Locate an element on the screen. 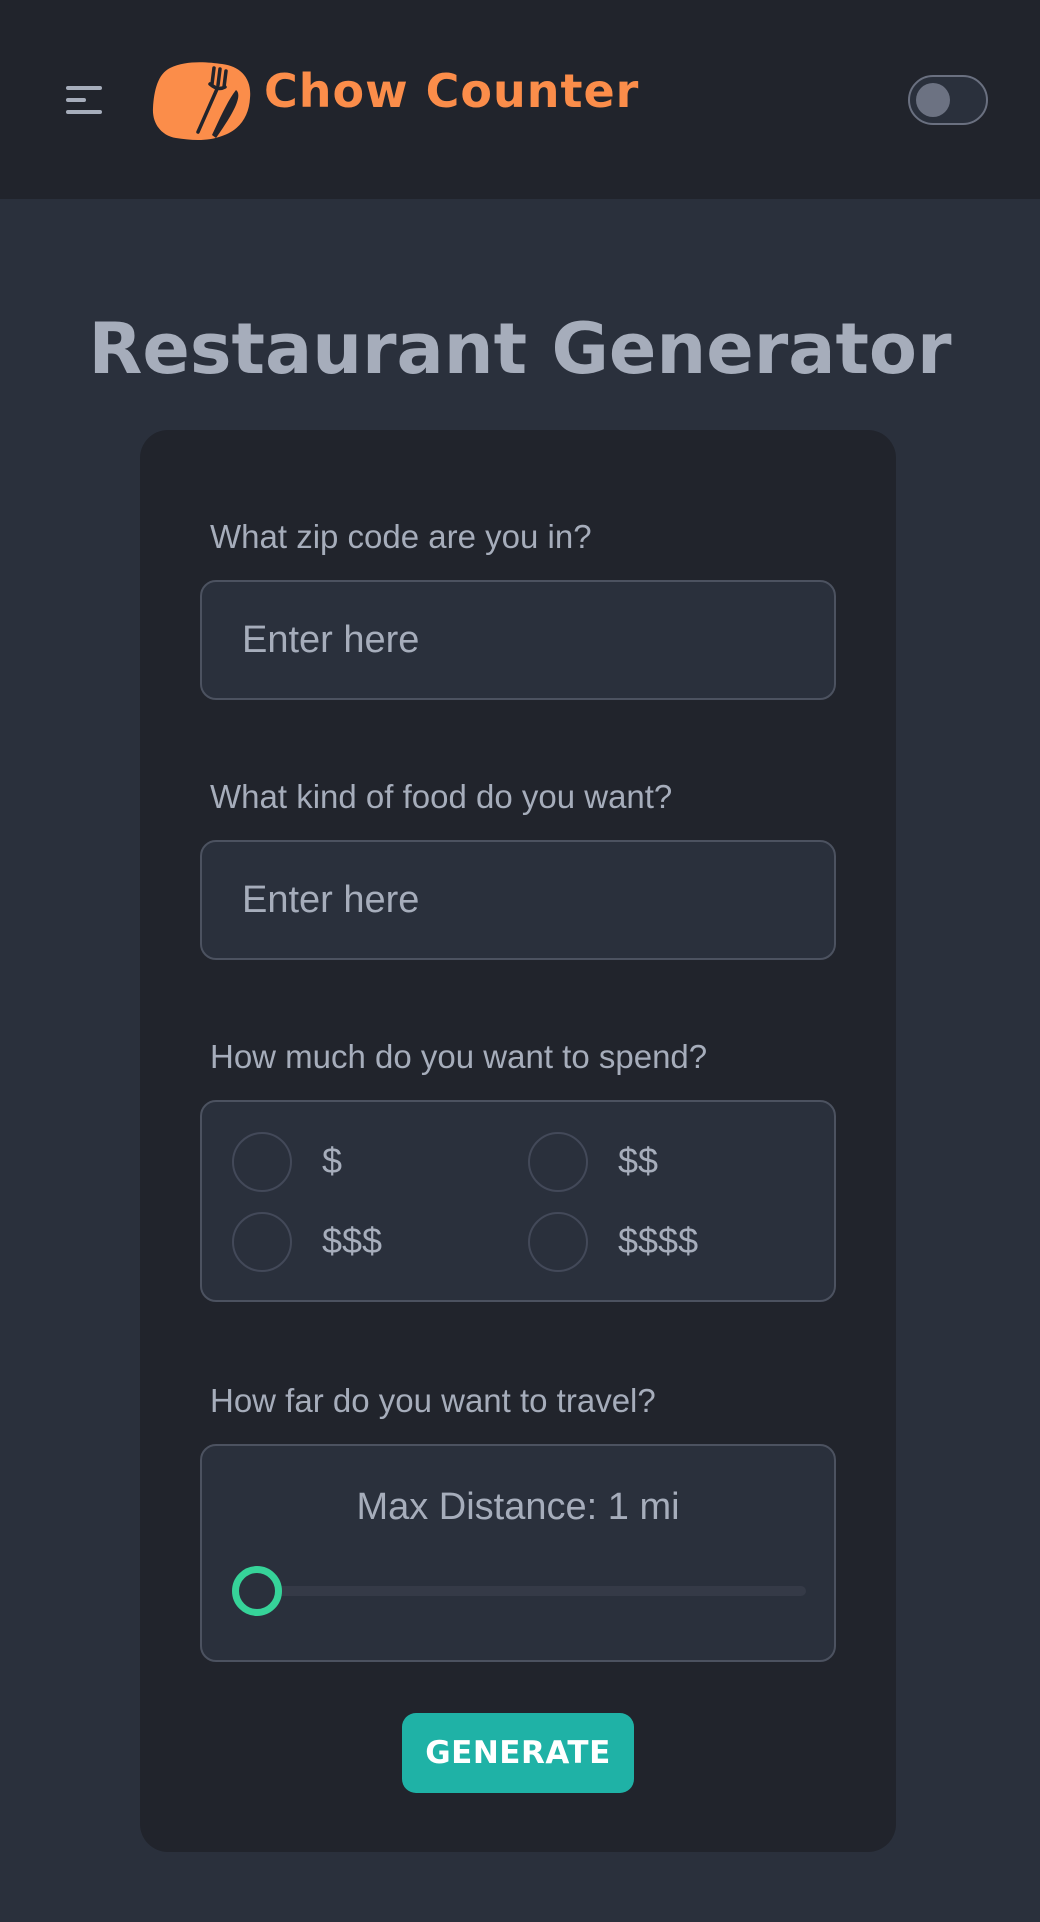 This screenshot has height=1922, width=1040. navbar: Chow Counter is located at coordinates (520, 99).